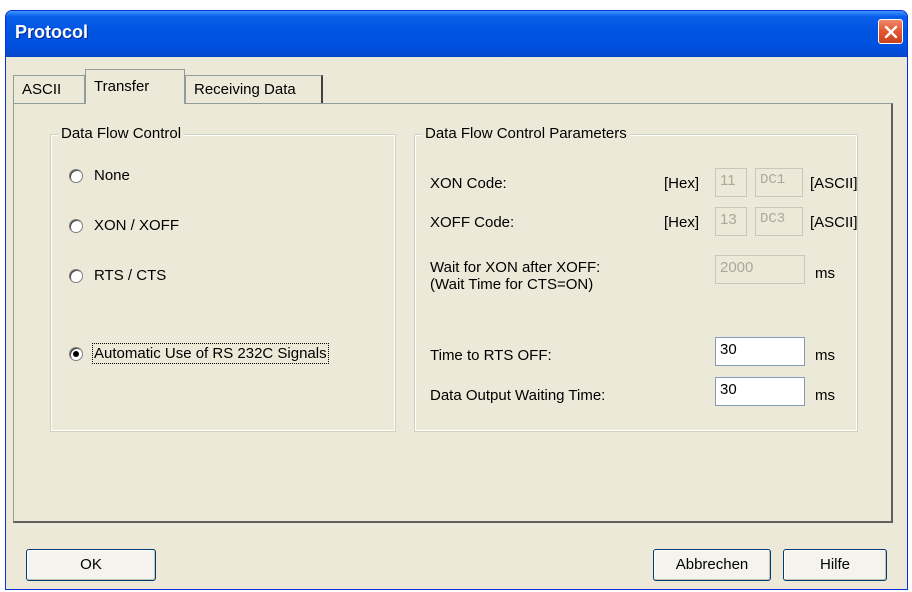 This screenshot has width=912, height=592. I want to click on title-bar: Protocol, so click(456, 34).